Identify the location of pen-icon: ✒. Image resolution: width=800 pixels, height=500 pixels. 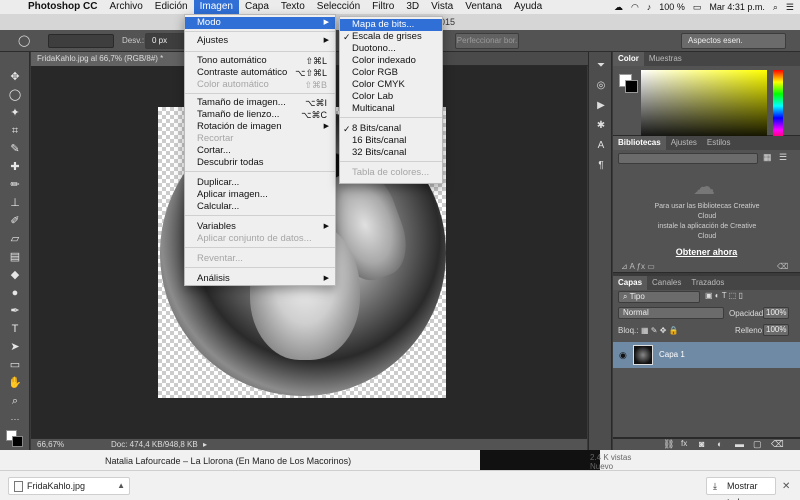
(15, 311).